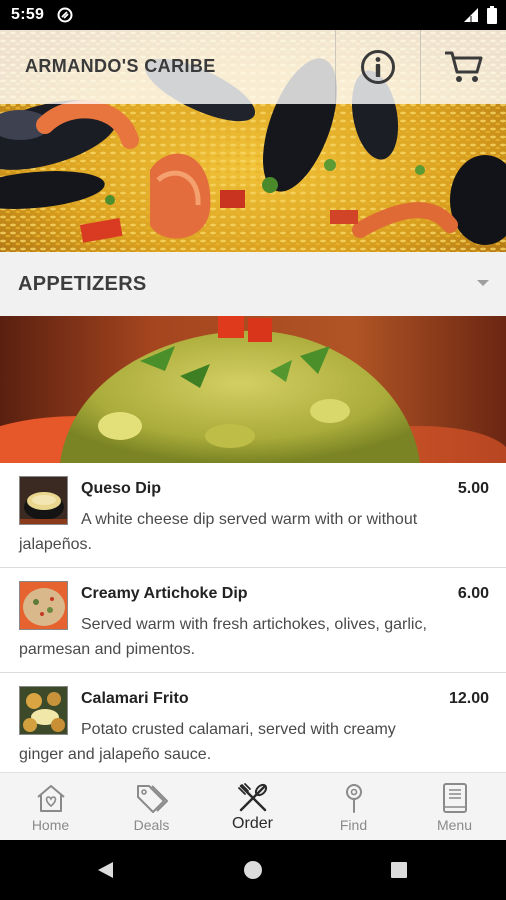 Image resolution: width=506 pixels, height=900 pixels. What do you see at coordinates (473, 593) in the screenshot?
I see `item-price: 6.00` at bounding box center [473, 593].